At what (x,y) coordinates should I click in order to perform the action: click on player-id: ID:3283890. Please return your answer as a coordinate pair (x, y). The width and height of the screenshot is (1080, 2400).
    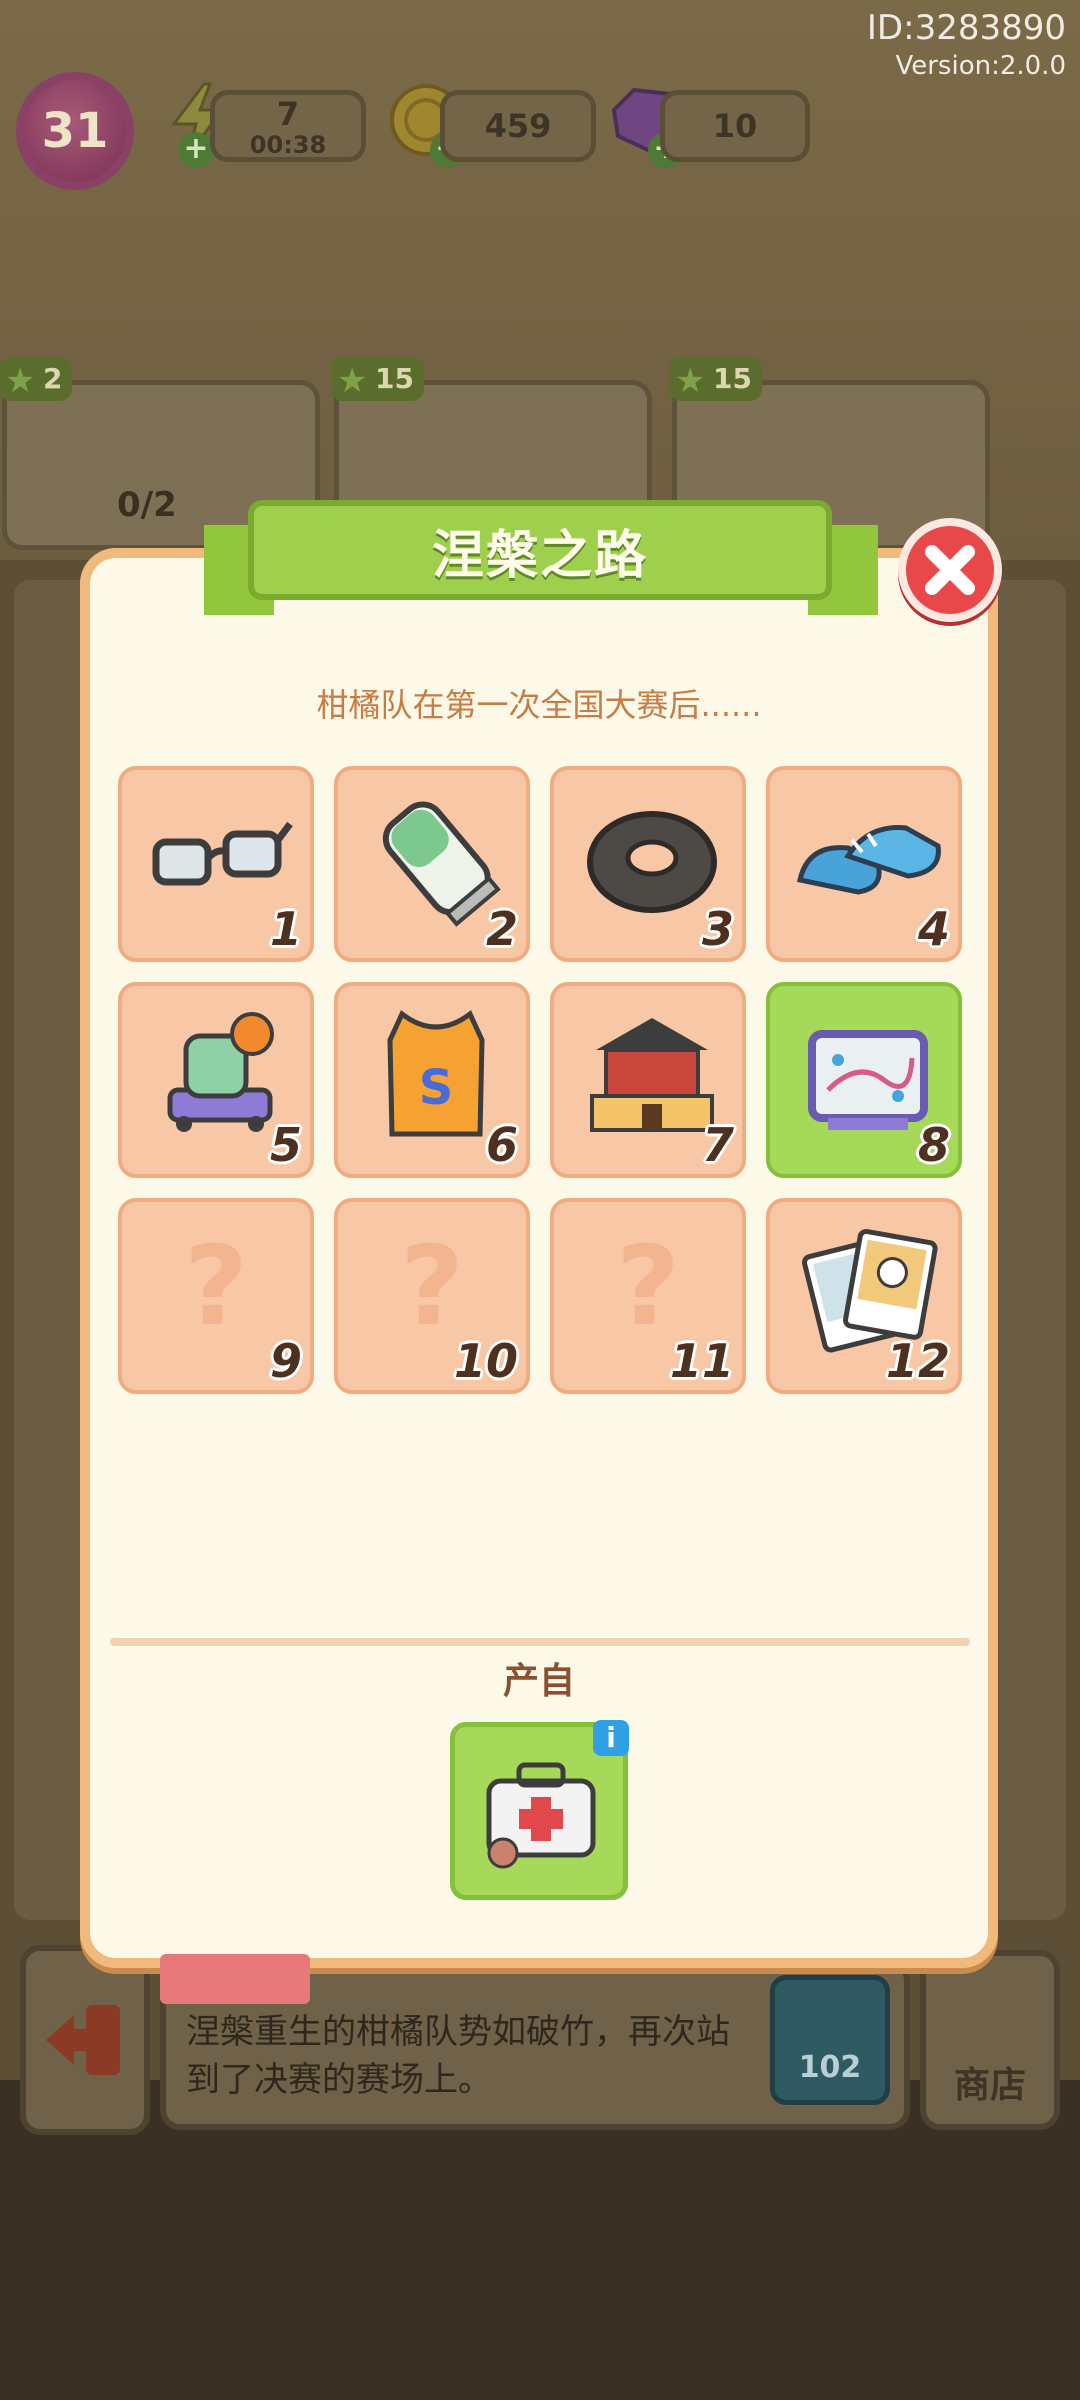
    Looking at the image, I should click on (966, 28).